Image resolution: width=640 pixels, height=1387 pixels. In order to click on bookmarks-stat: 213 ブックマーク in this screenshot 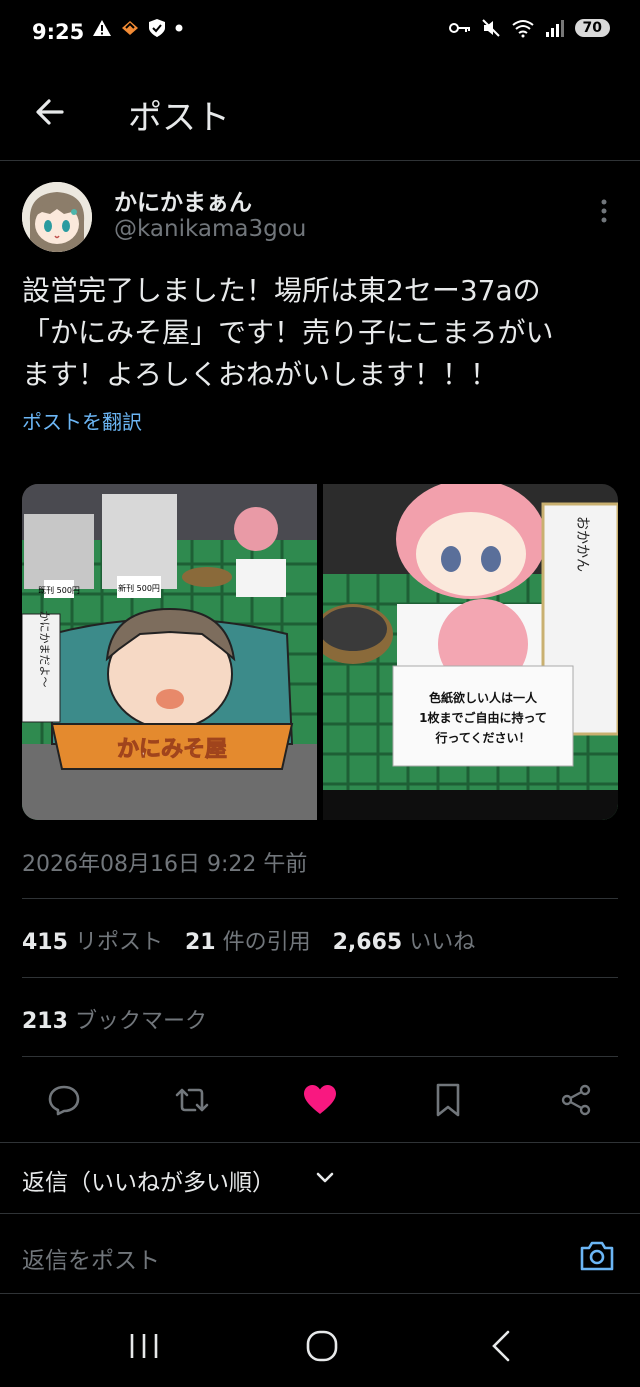, I will do `click(114, 1019)`.